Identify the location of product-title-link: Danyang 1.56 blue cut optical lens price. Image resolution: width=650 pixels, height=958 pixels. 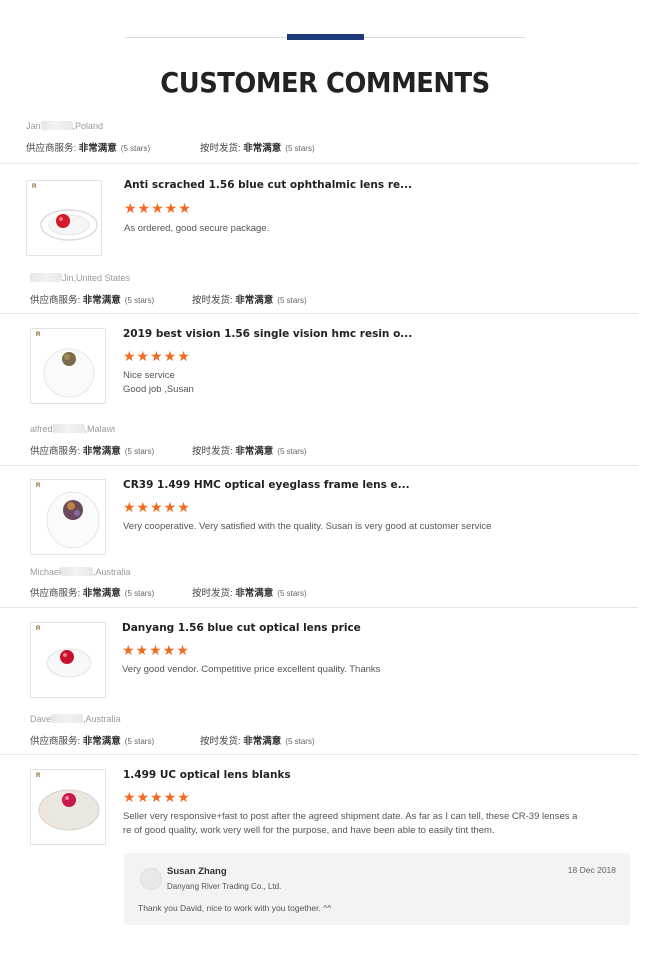
(241, 628).